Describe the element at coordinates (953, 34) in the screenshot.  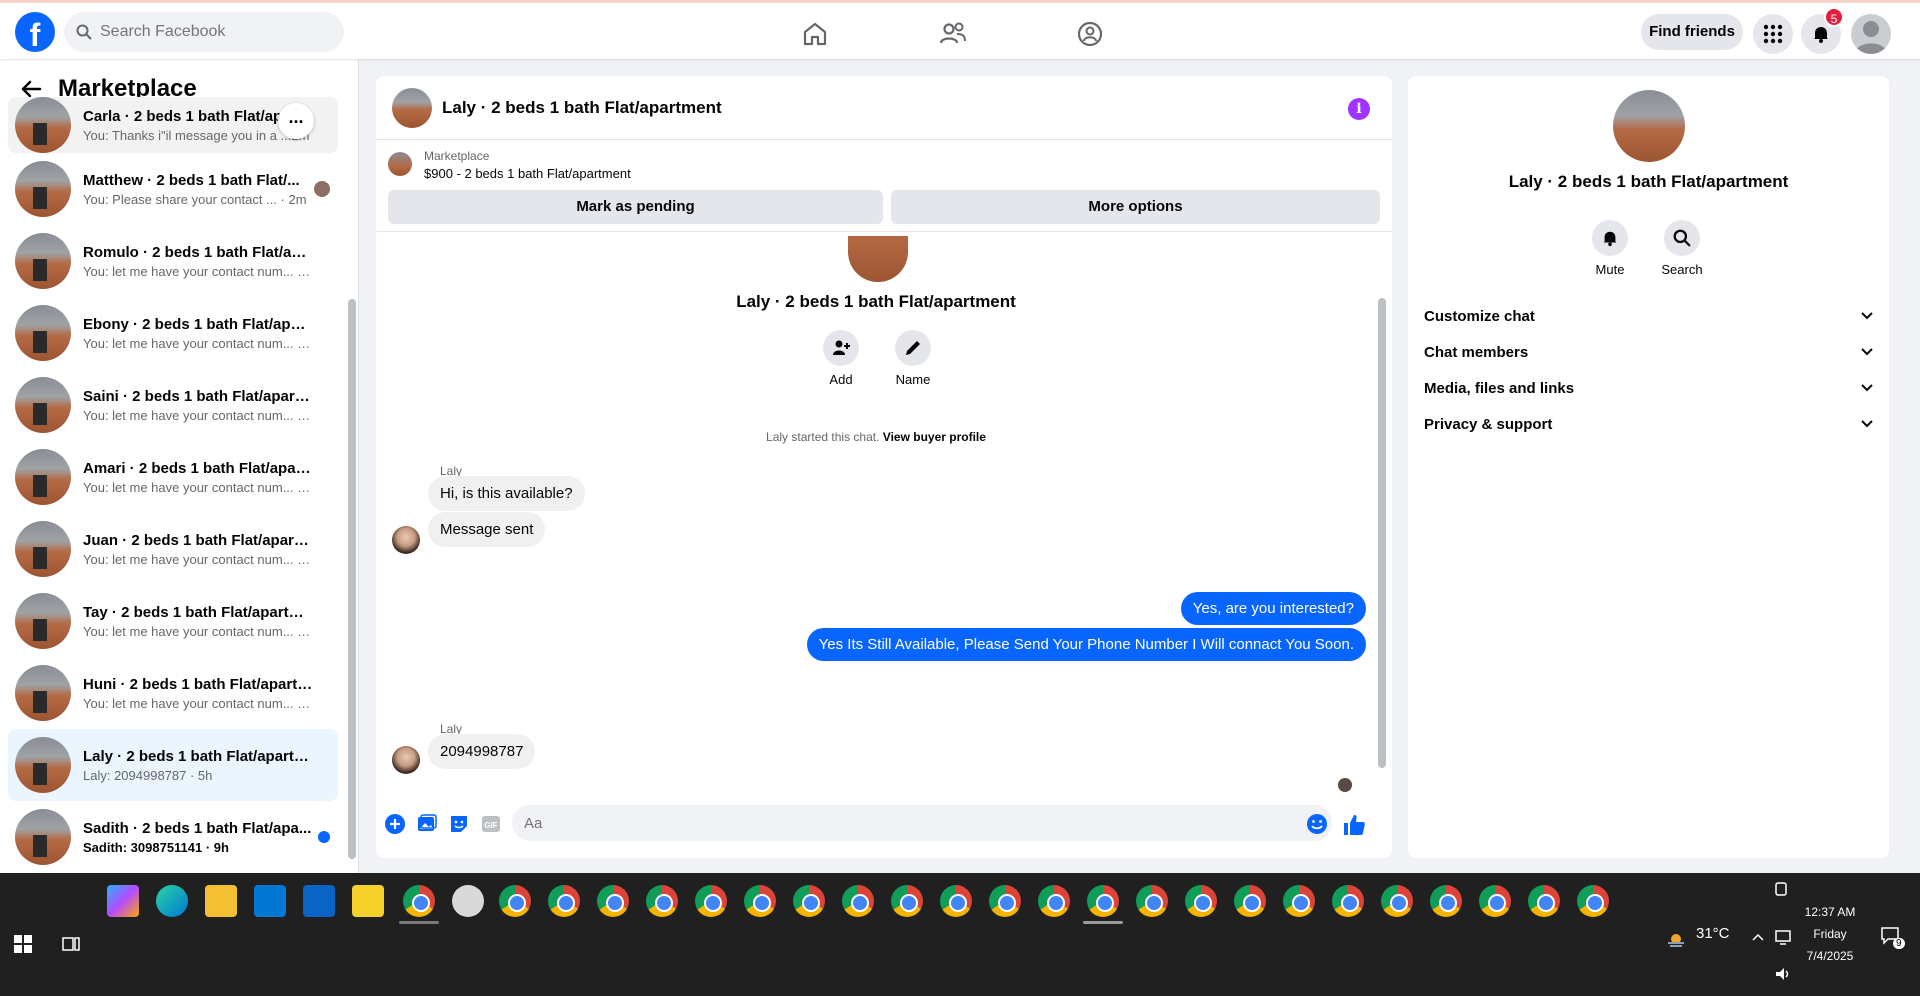
I see `friends-icon` at that location.